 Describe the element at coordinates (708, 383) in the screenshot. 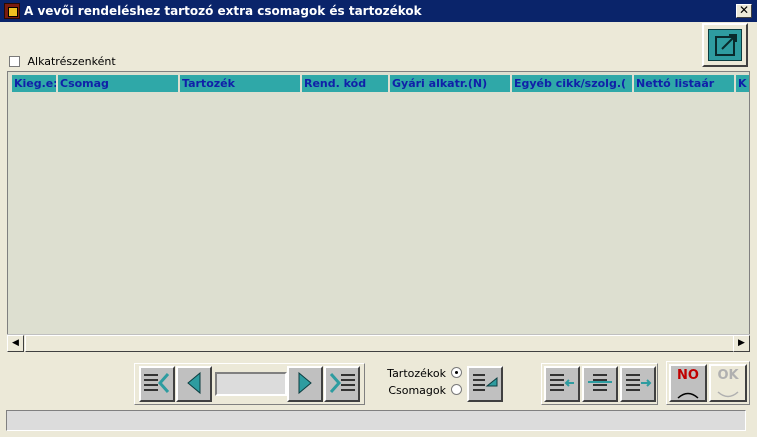

I see `dialog-buttons: NO OK` at that location.